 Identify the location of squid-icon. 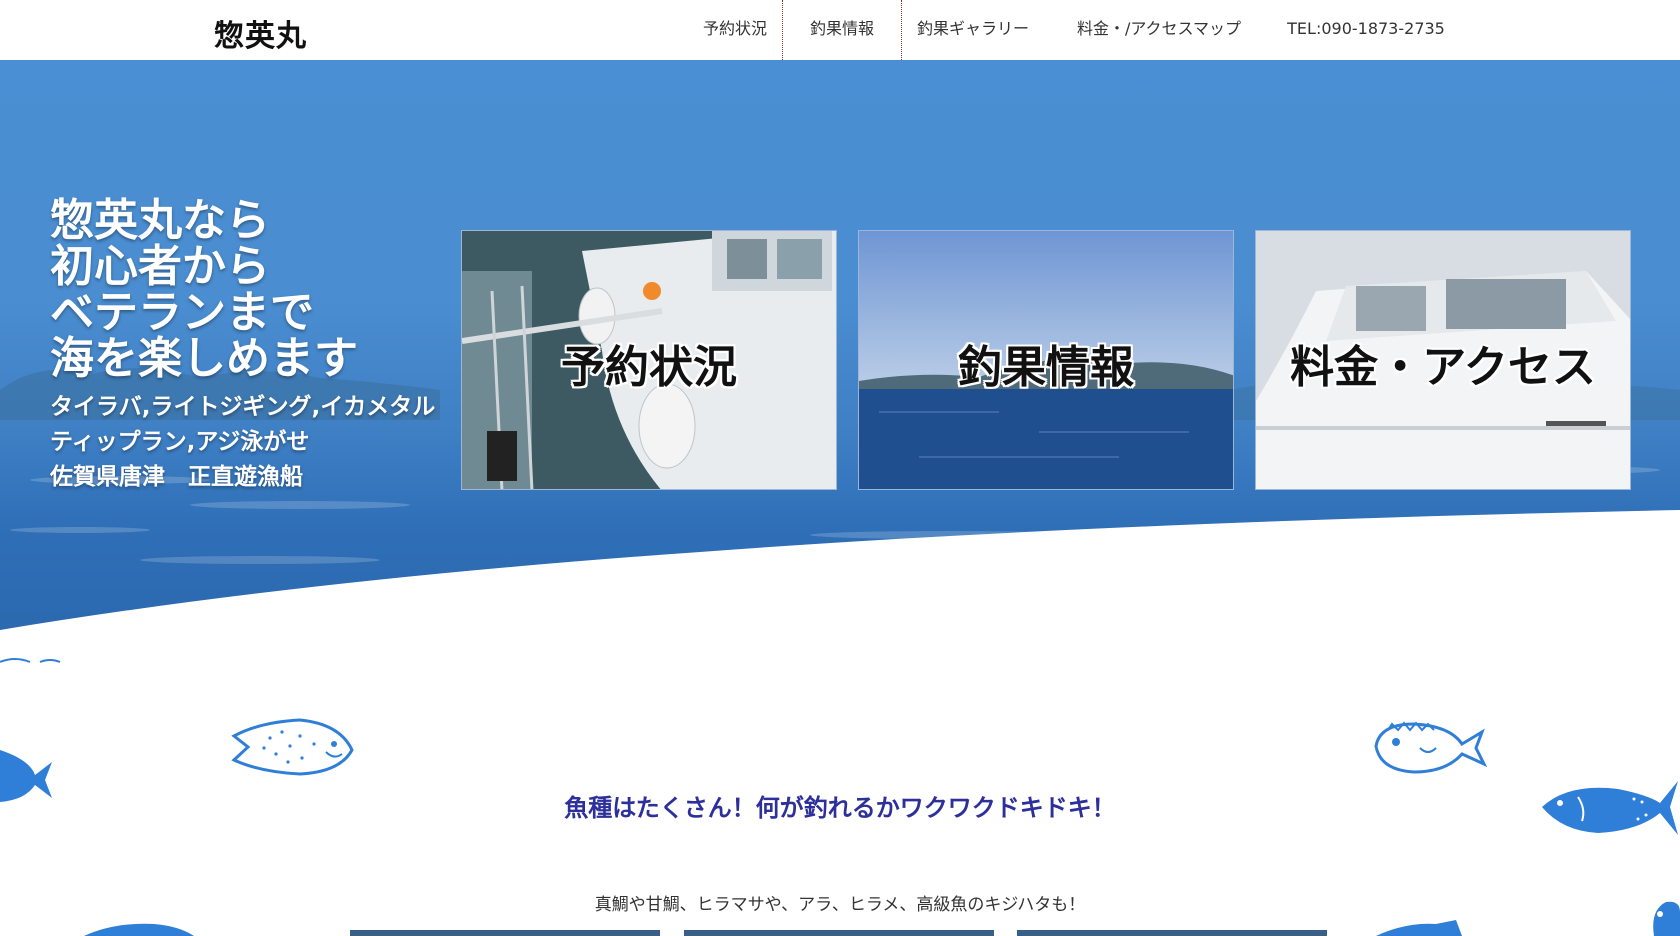
(1666, 918).